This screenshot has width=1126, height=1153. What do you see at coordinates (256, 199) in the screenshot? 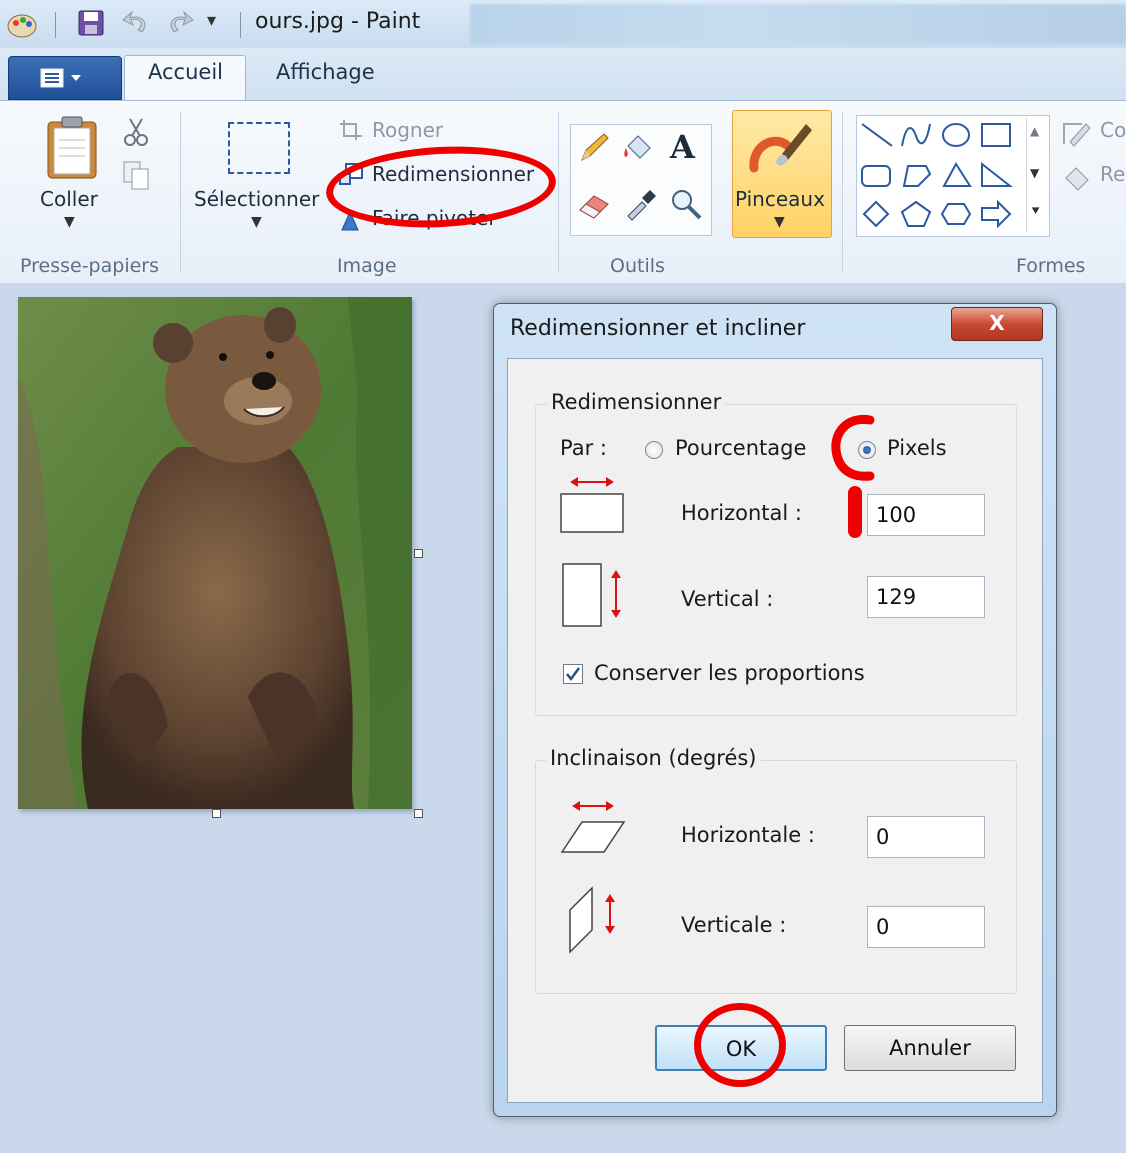
I see `select-button-label: Sélectionner` at bounding box center [256, 199].